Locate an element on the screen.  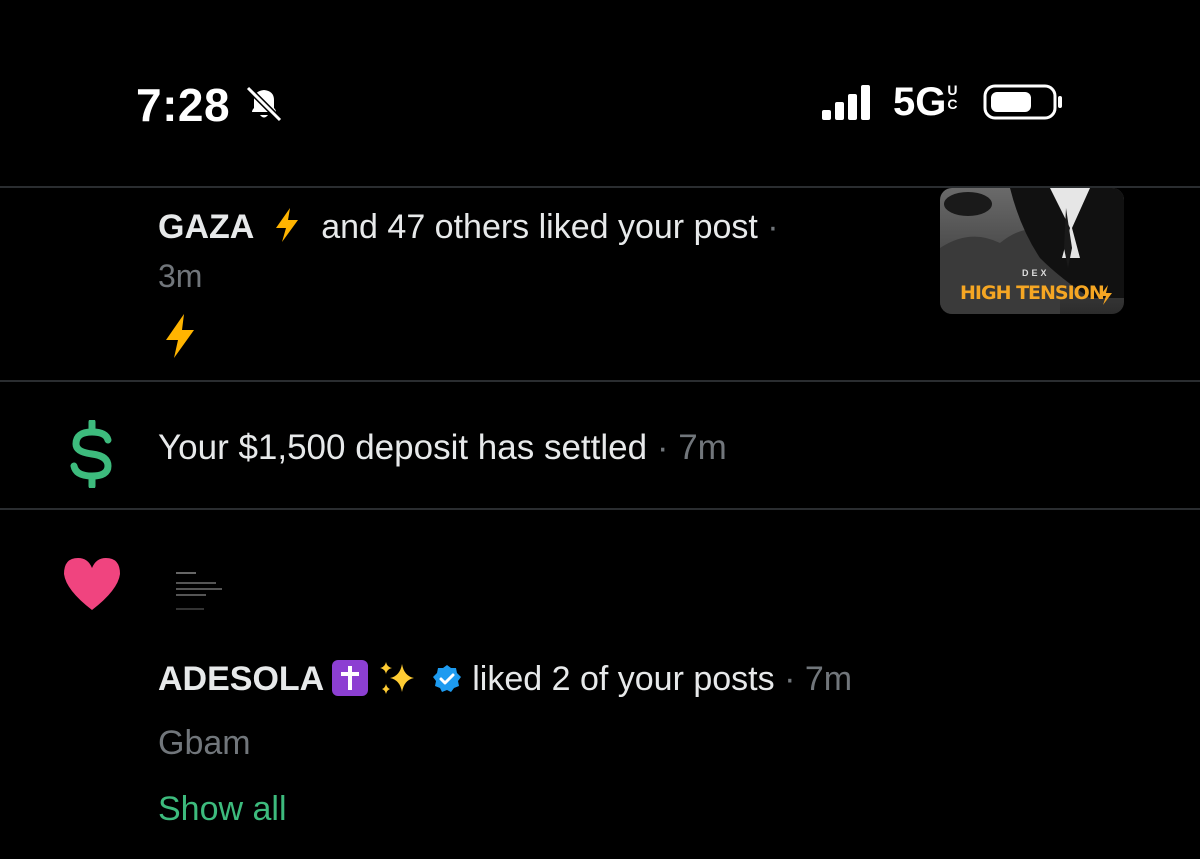
thumbnail-title: HIGH TENSION is located at coordinates (1032, 293).